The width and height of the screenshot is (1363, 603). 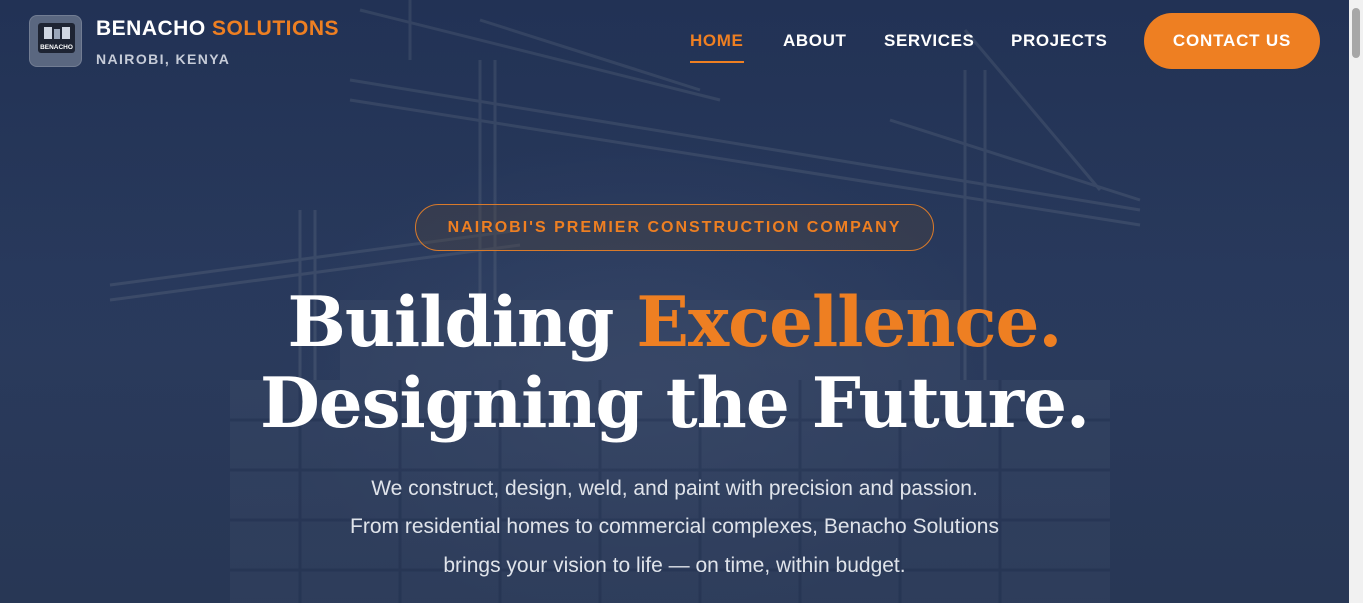 I want to click on hero-badge: NAIROBI'S PREMIER CONSTRUCTION COMPANY, so click(x=674, y=227).